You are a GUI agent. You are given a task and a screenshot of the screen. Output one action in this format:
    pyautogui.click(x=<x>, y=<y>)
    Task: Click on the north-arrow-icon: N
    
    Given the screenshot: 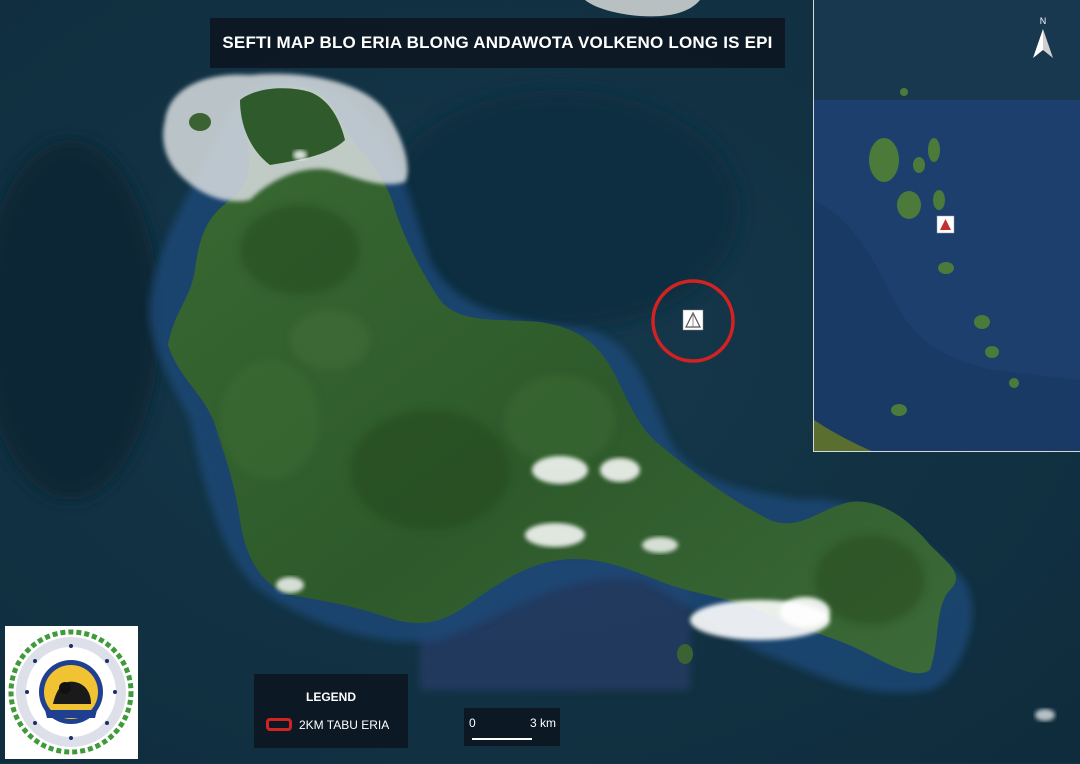 What is the action you would take?
    pyautogui.click(x=1043, y=37)
    